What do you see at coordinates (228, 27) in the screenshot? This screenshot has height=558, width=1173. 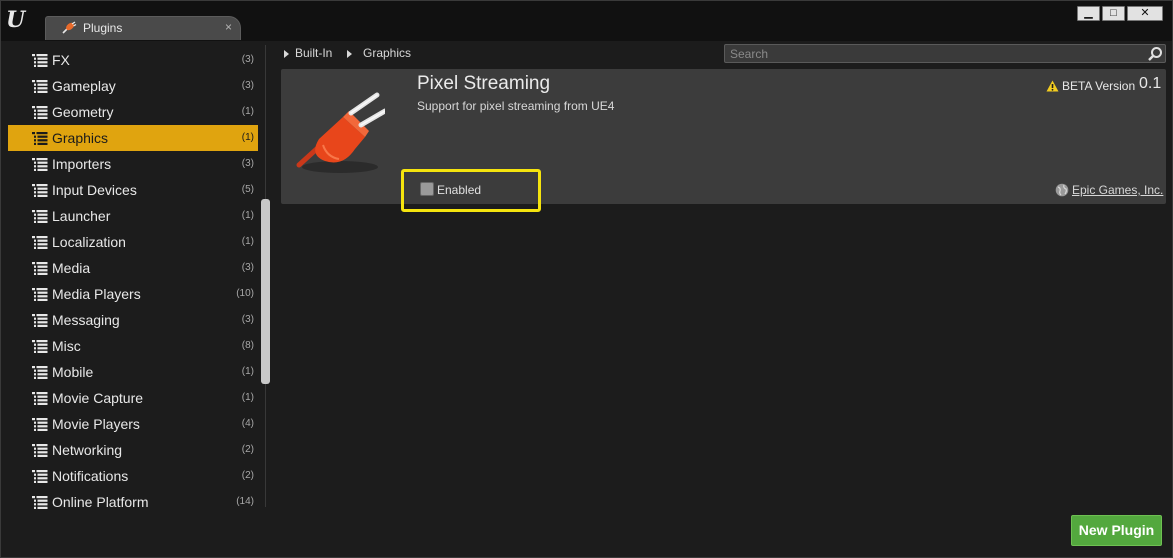 I see `tab-close-button: ×` at bounding box center [228, 27].